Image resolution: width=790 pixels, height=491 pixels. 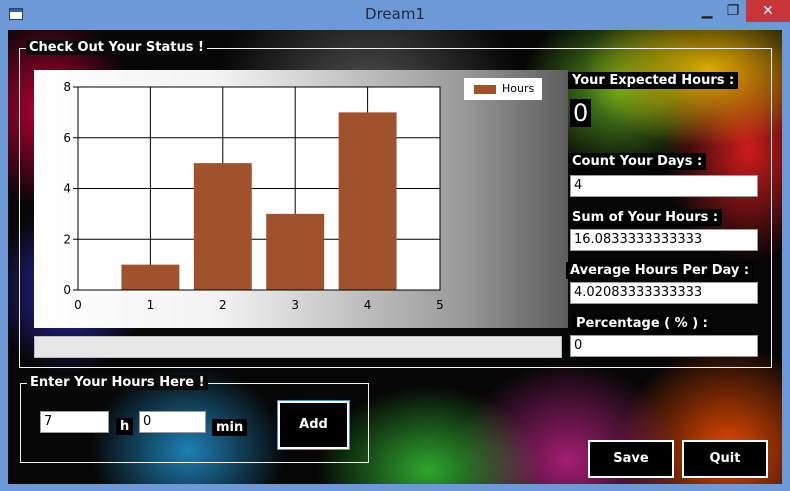 What do you see at coordinates (725, 459) in the screenshot?
I see `quit-button: Quit` at bounding box center [725, 459].